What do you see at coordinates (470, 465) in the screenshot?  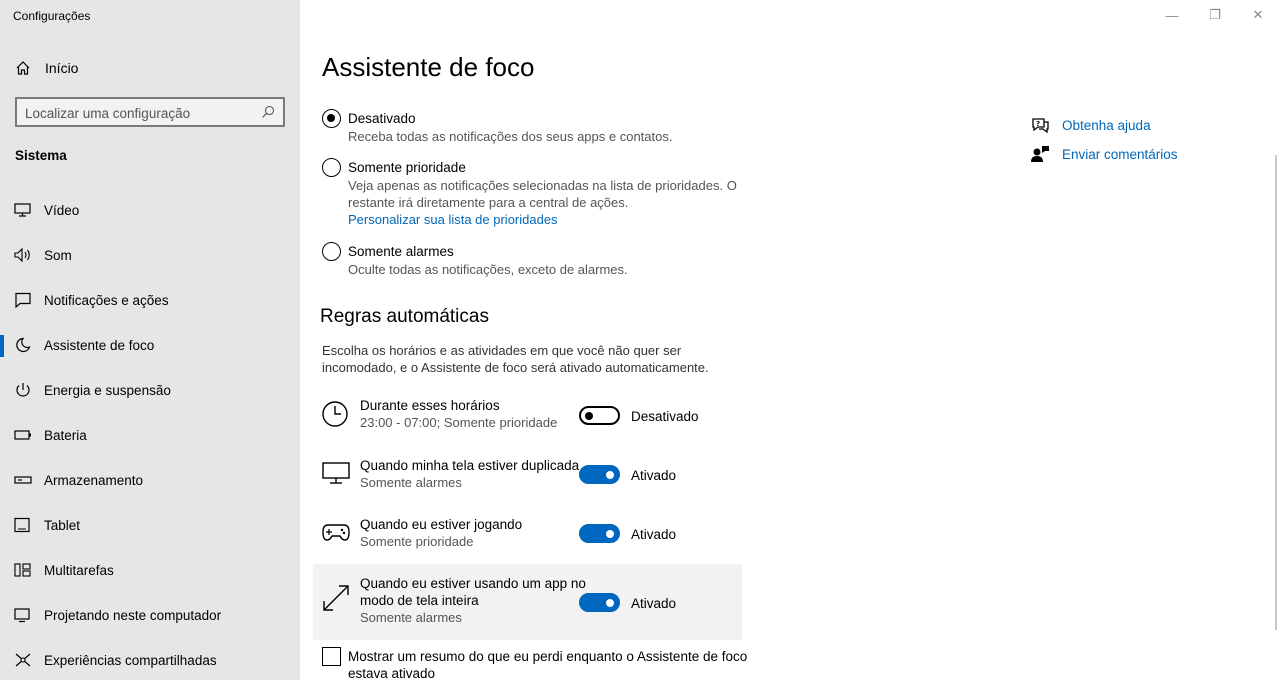 I see `rule-title: Quando minha tela estiver duplicada` at bounding box center [470, 465].